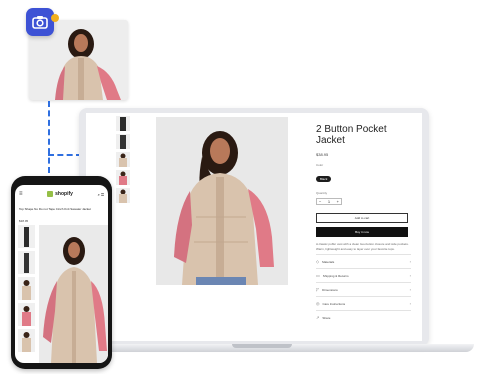 This screenshot has height=374, width=477. What do you see at coordinates (24, 221) in the screenshot?
I see `mobile-product-price: $38.95` at bounding box center [24, 221].